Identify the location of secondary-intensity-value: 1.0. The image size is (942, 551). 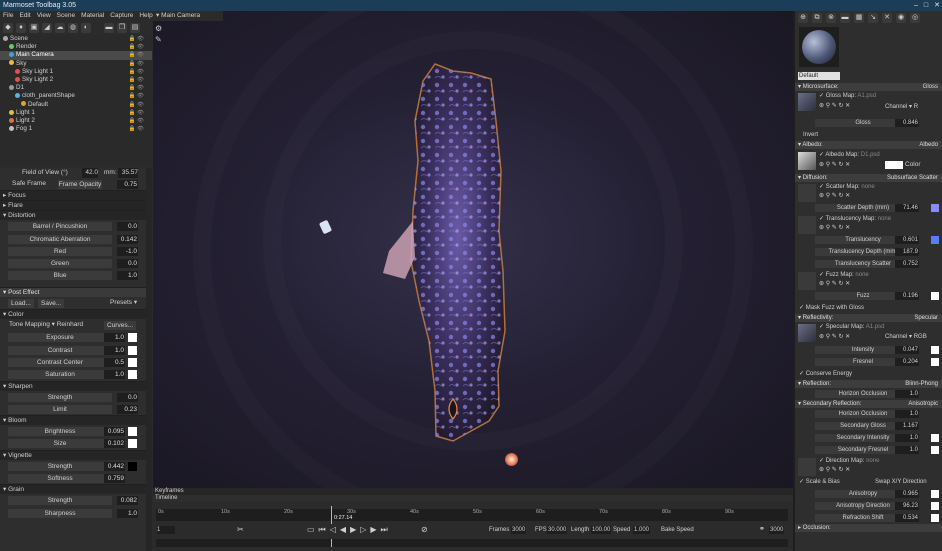
(907, 438).